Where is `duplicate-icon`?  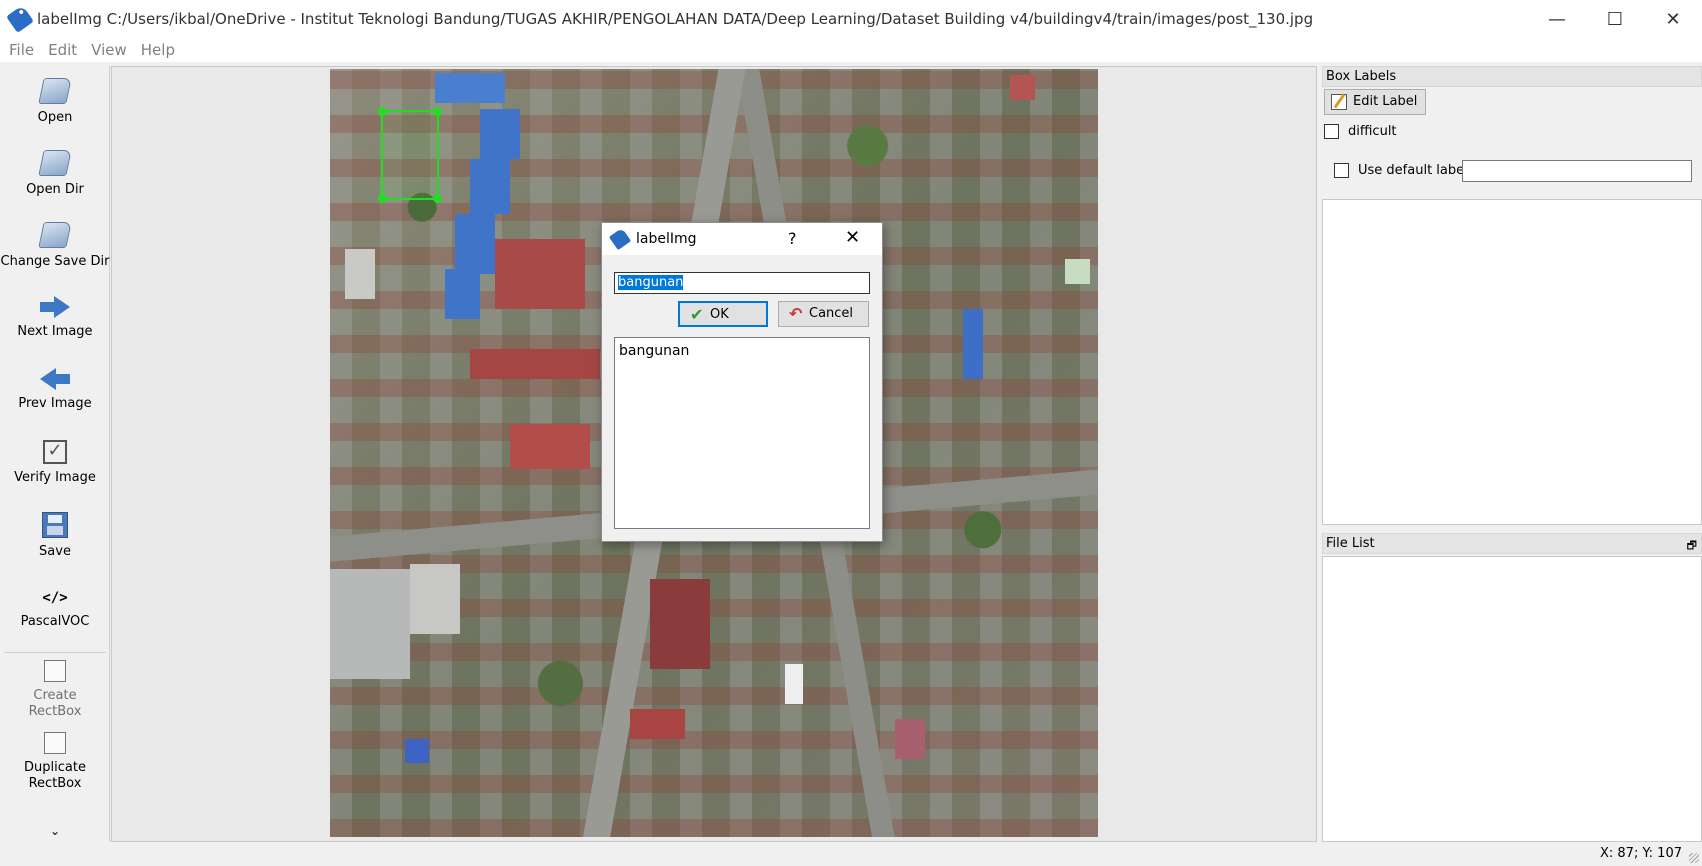 duplicate-icon is located at coordinates (55, 743).